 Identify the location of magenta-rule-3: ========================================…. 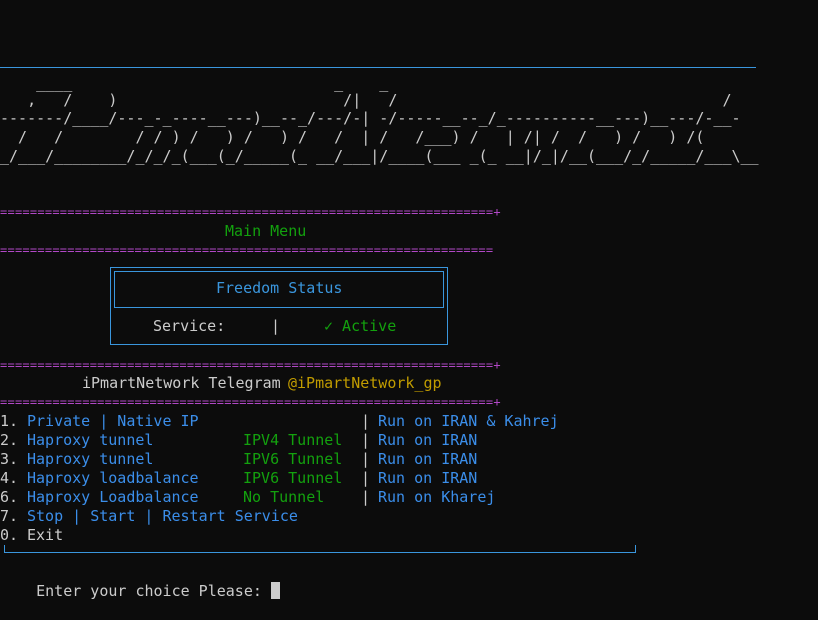
(250, 365).